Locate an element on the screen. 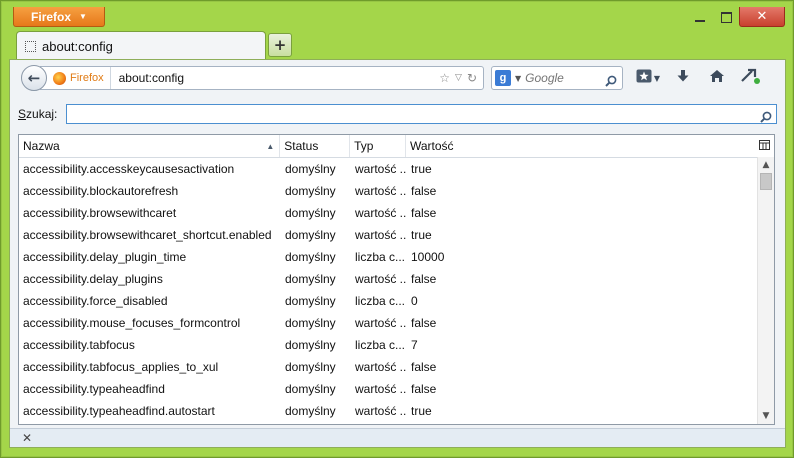 Image resolution: width=794 pixels, height=458 pixels. history-dropdown-icon: ▽ is located at coordinates (458, 78).